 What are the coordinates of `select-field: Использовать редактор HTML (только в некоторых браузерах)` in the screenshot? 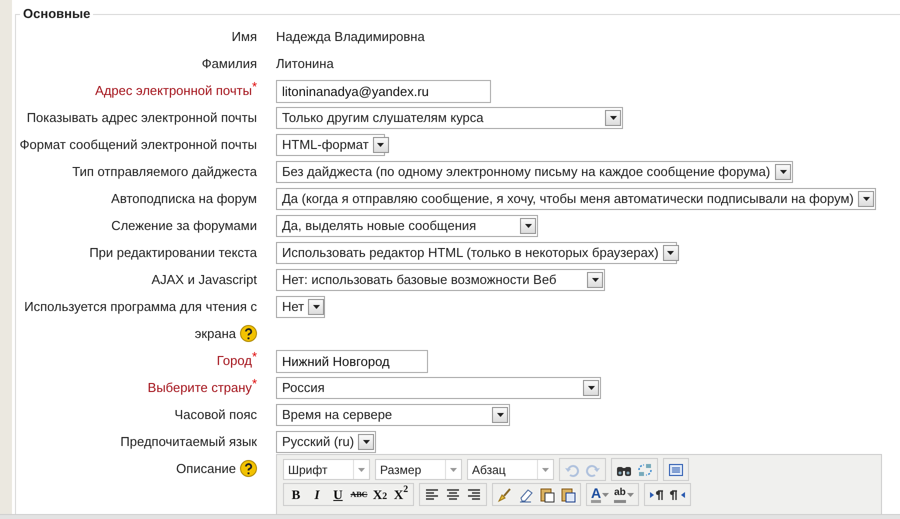 It's located at (476, 253).